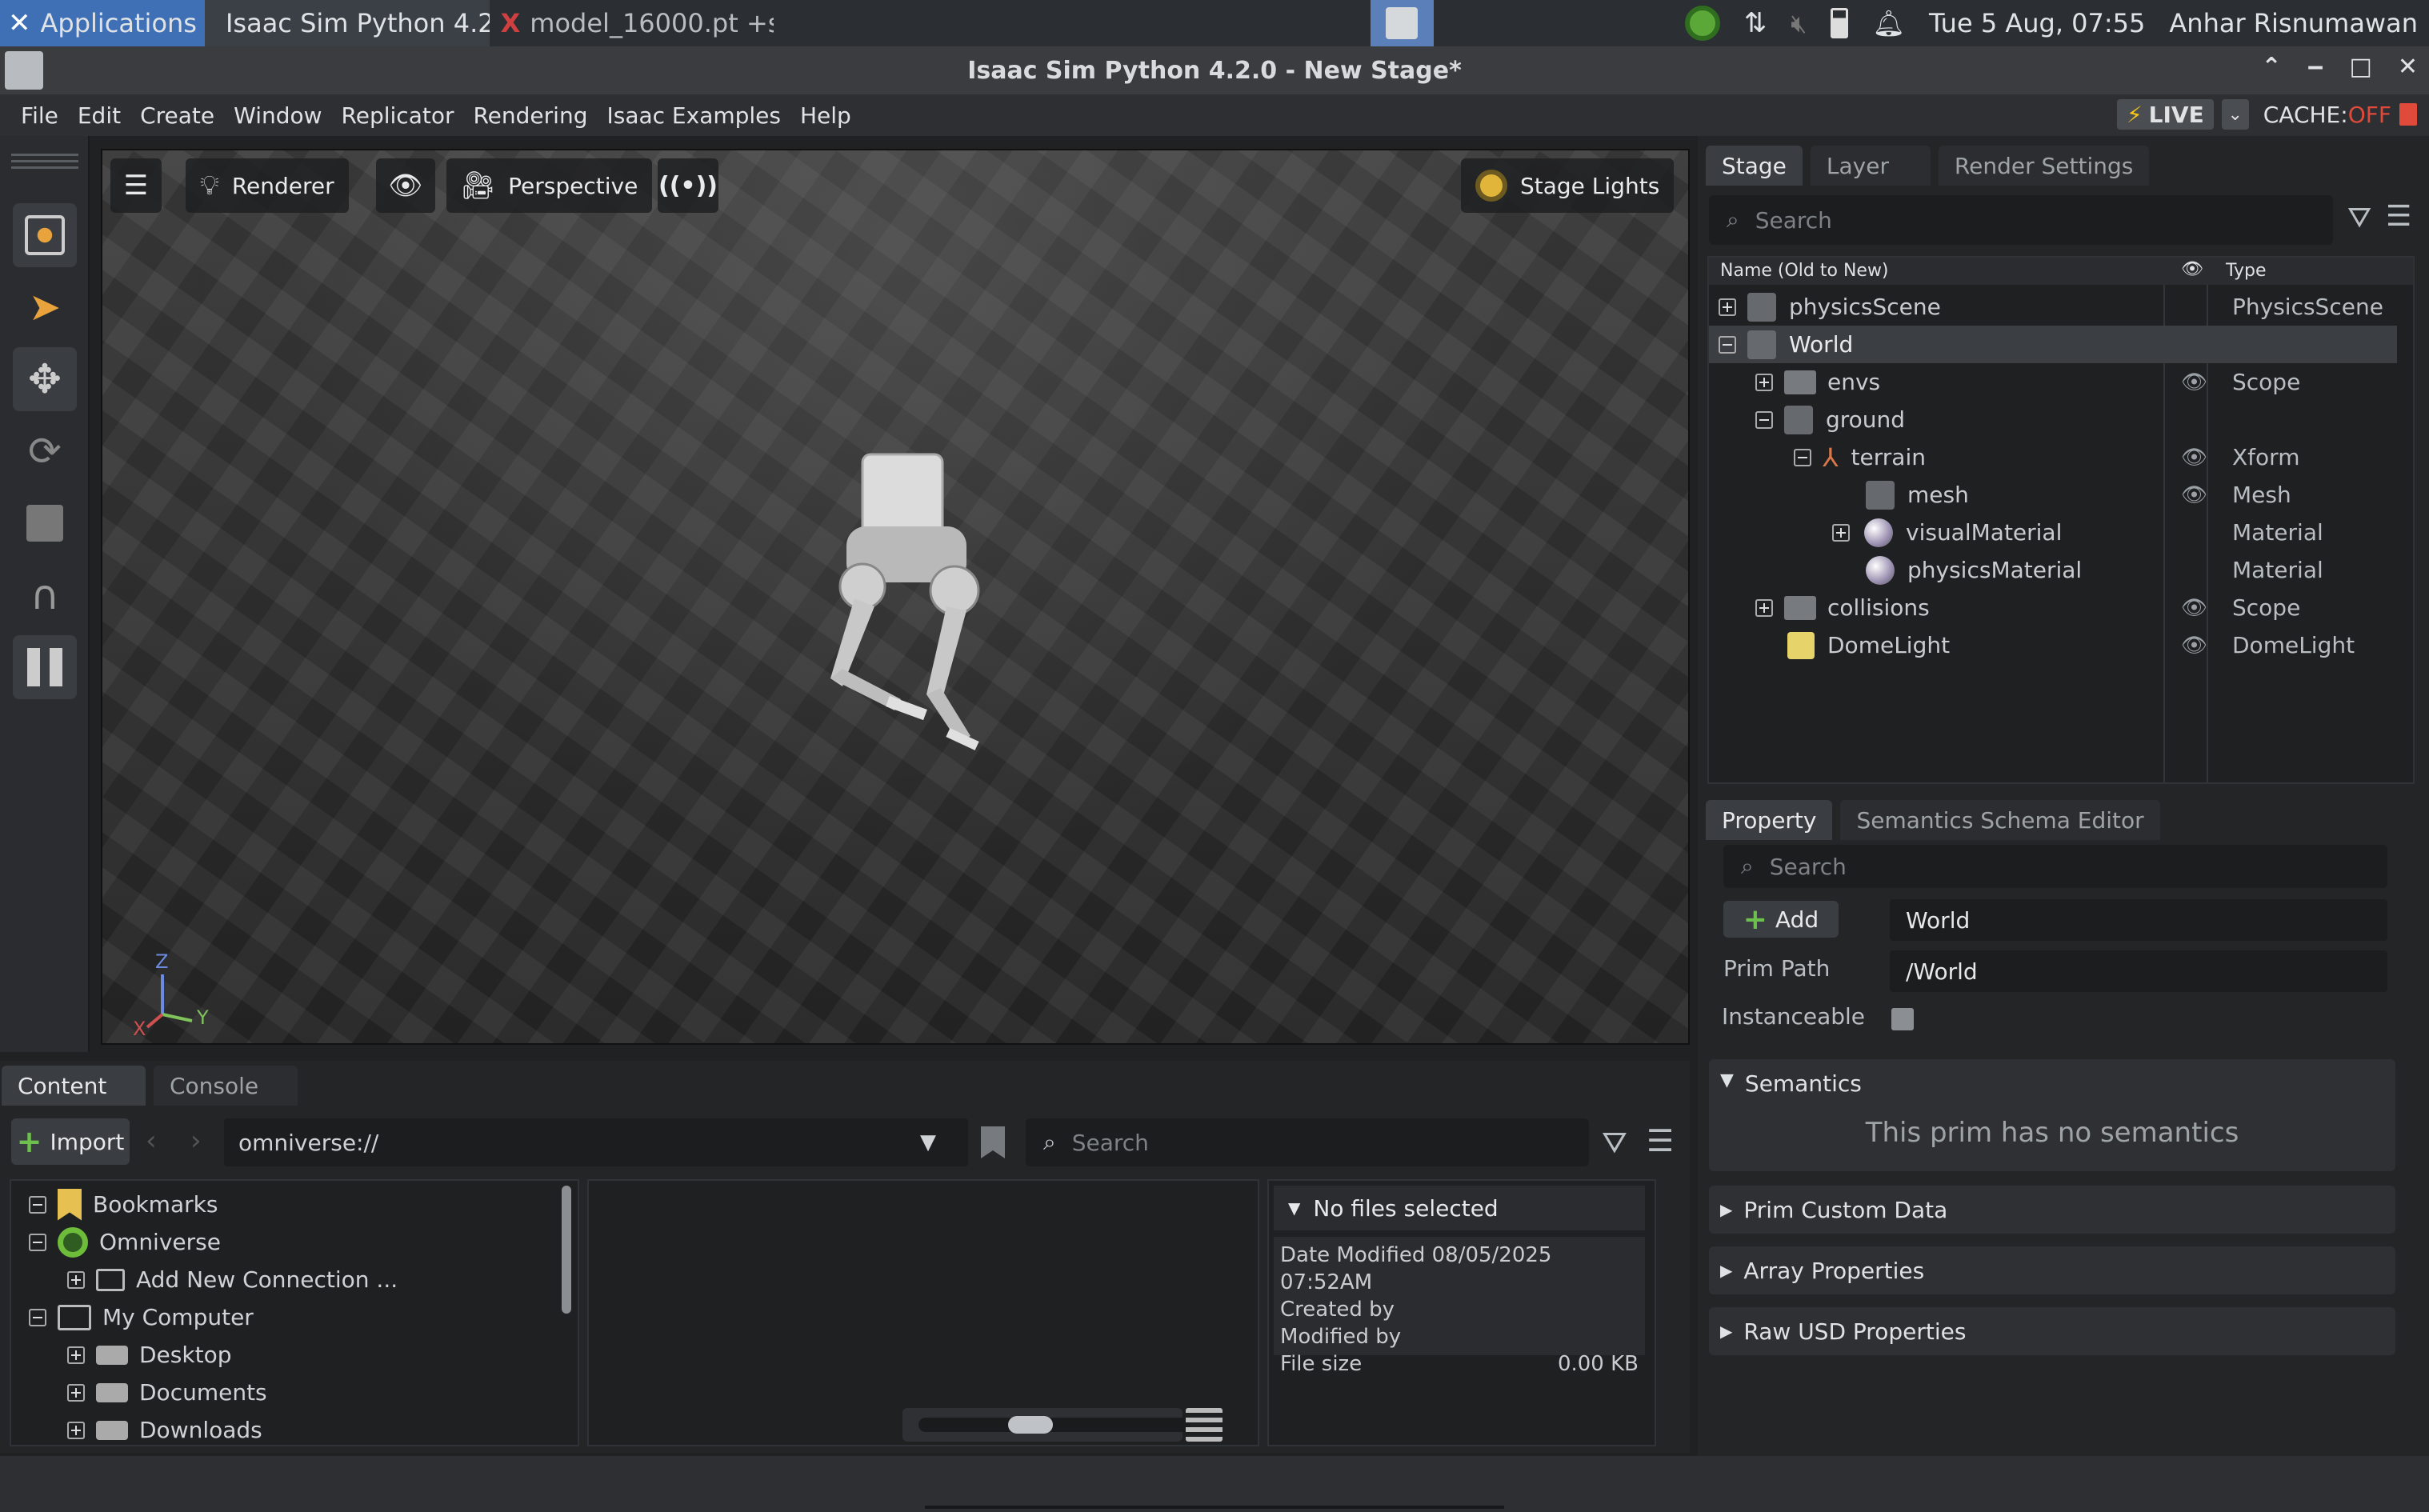  What do you see at coordinates (1459, 1208) in the screenshot?
I see `details-header: ▼ No files selected` at bounding box center [1459, 1208].